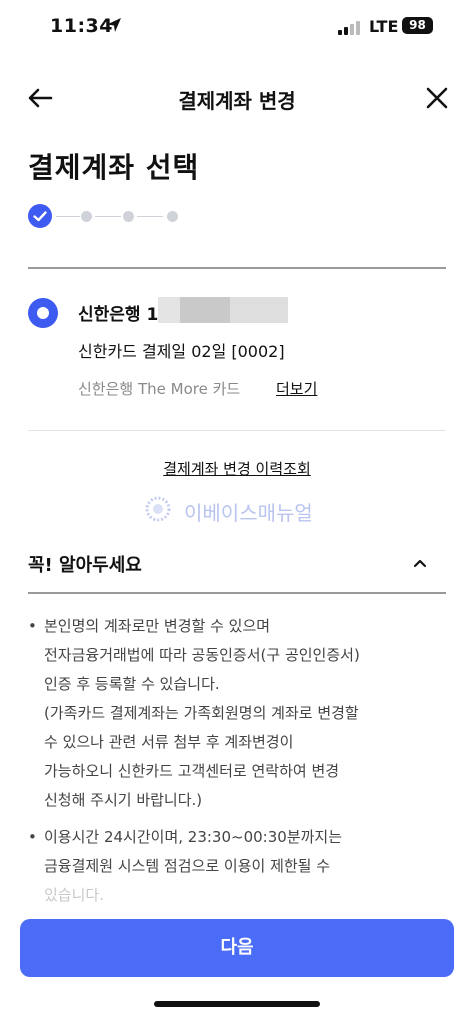 The height and width of the screenshot is (1019, 474). I want to click on watermark-text: 이베이스매뉴얼, so click(248, 513).